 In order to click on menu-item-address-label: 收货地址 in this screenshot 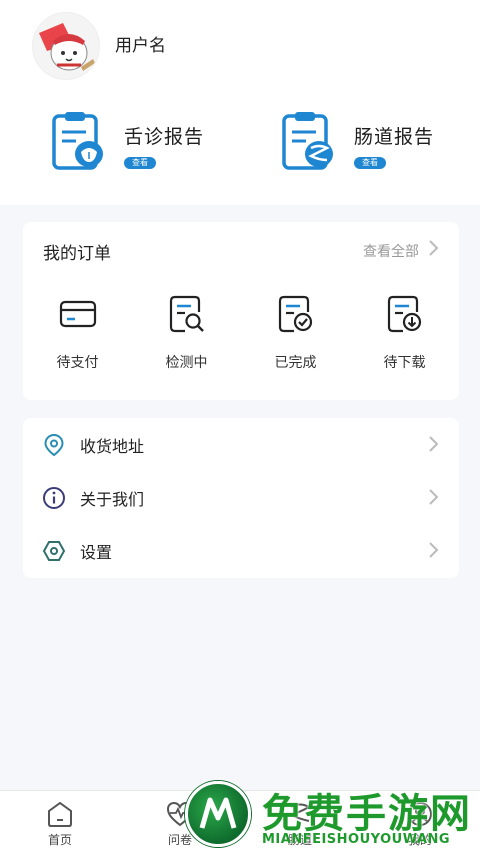, I will do `click(112, 446)`.